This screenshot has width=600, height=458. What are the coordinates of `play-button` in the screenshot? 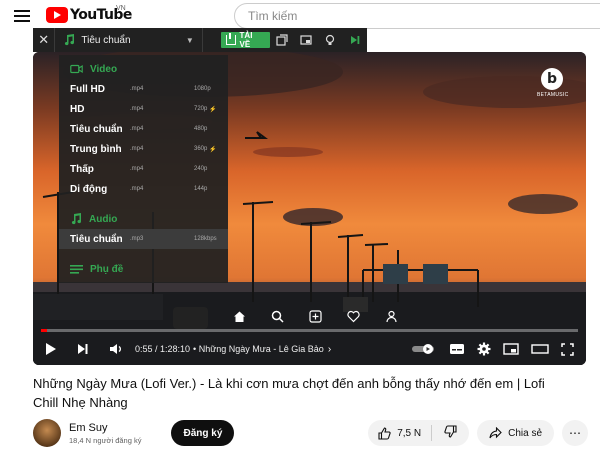 It's located at (51, 349).